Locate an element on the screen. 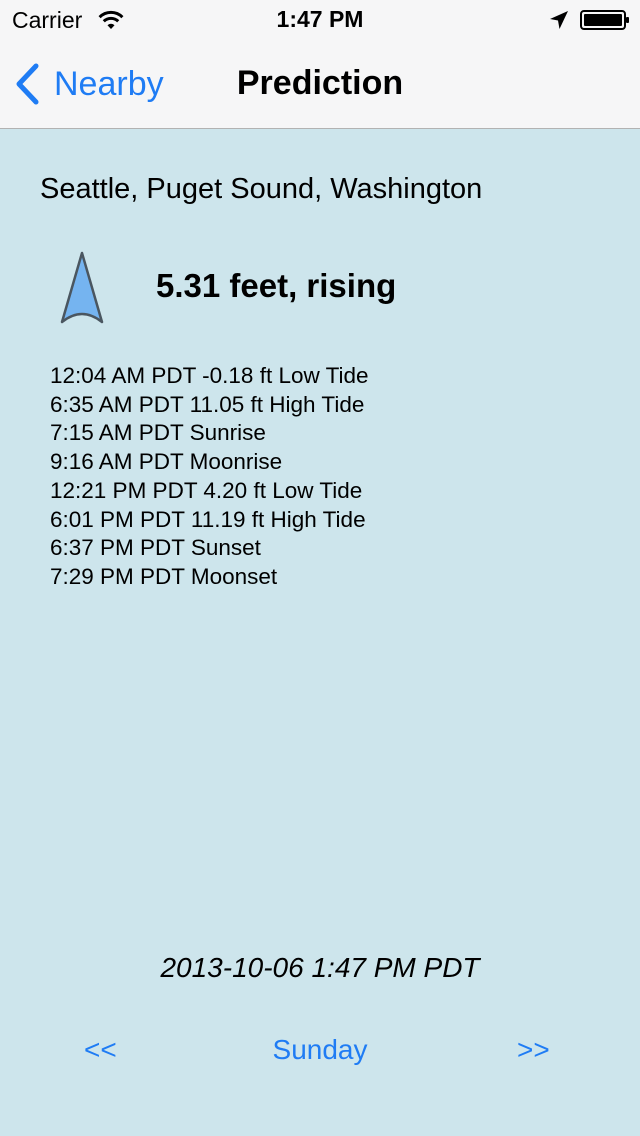 This screenshot has width=640, height=1136. rising-tide-arrow-icon is located at coordinates (82, 287).